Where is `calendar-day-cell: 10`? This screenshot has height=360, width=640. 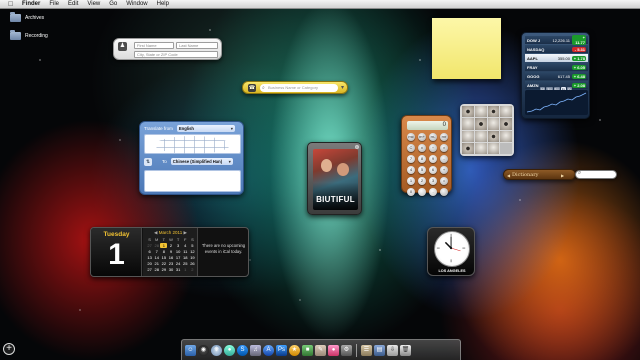
calendar-day-cell: 10 is located at coordinates (178, 251).